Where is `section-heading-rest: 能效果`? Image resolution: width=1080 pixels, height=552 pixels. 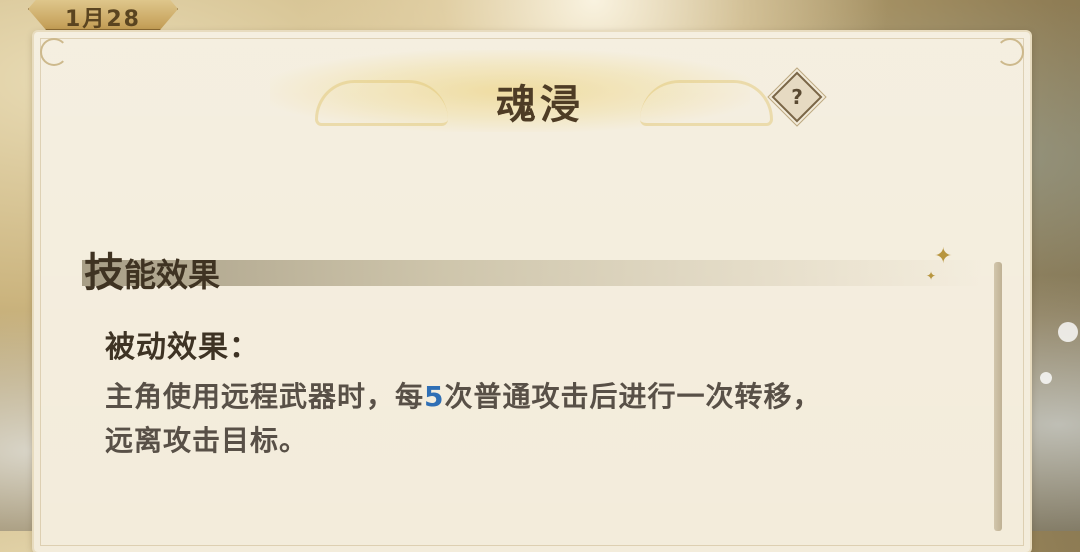
section-heading-rest: 能效果 is located at coordinates (172, 275).